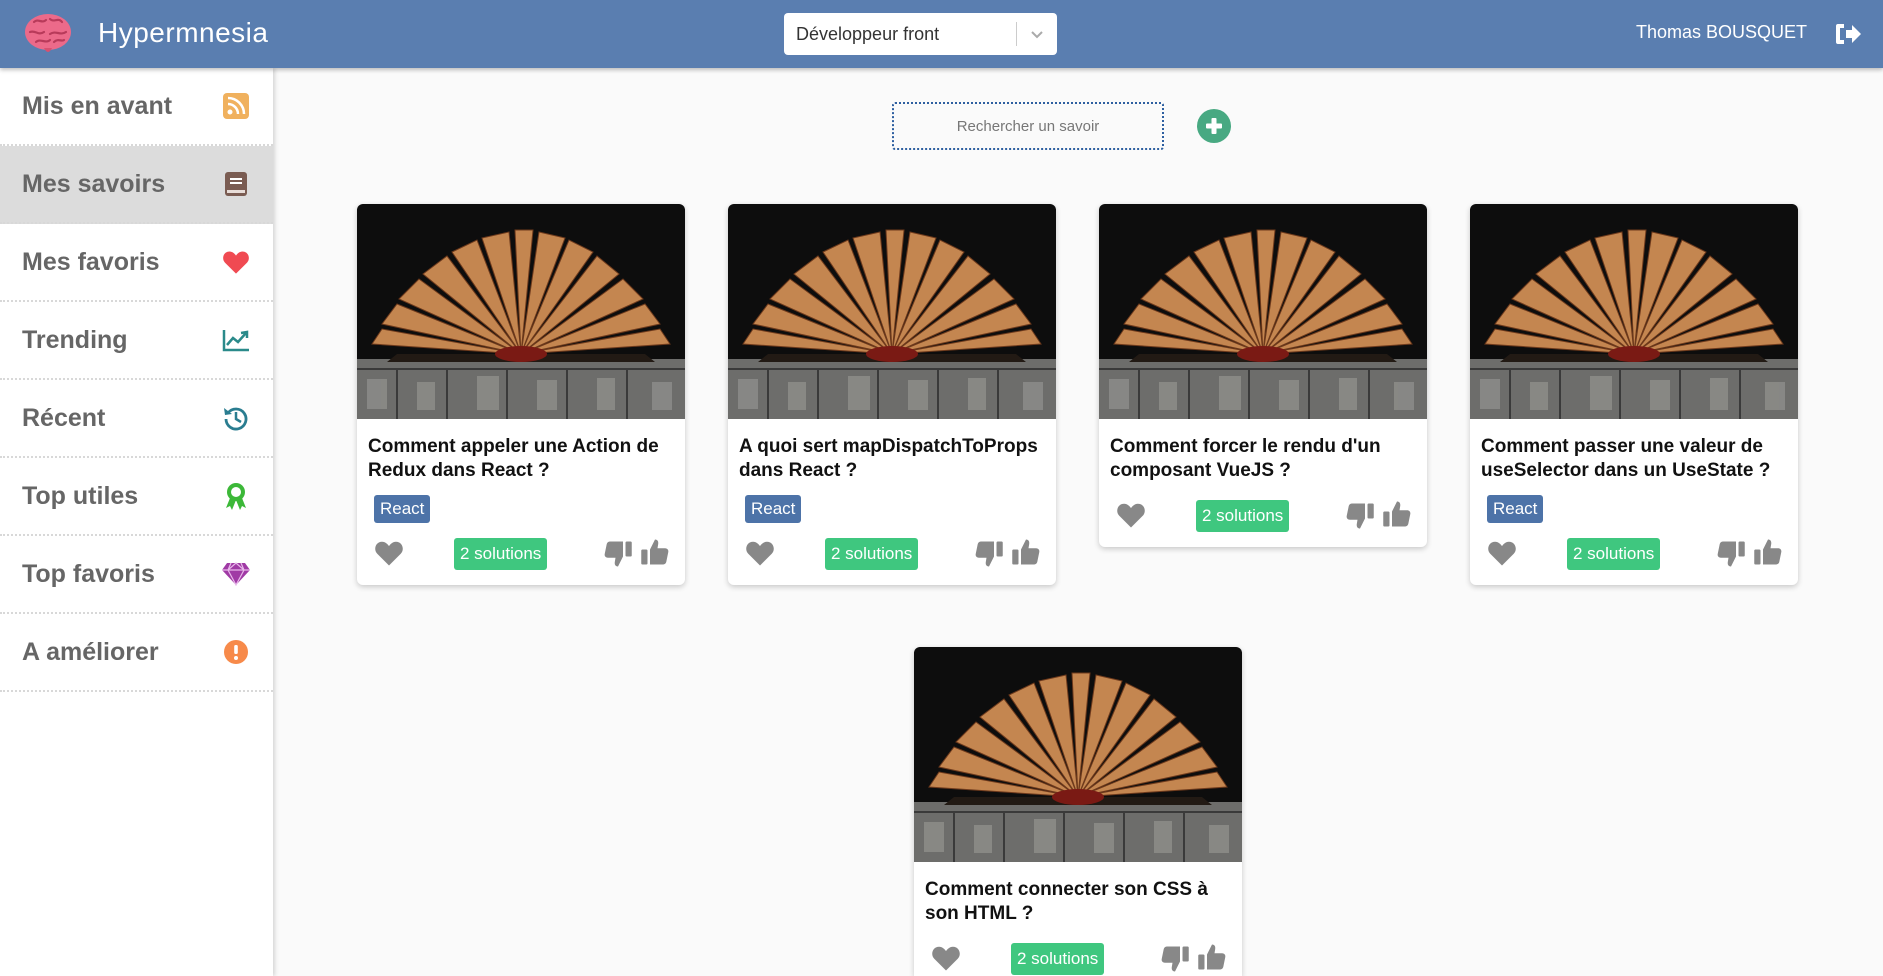 The width and height of the screenshot is (1883, 976). I want to click on chart-line-icon, so click(236, 340).